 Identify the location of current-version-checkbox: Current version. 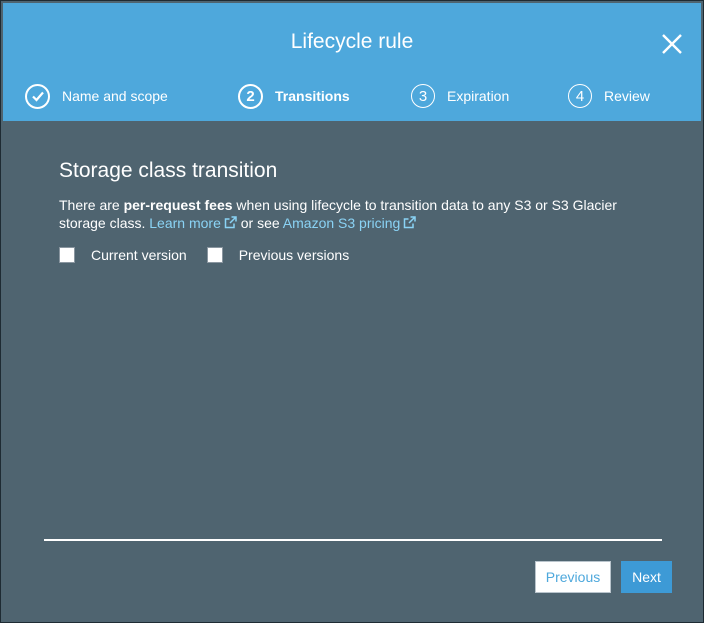
(123, 255).